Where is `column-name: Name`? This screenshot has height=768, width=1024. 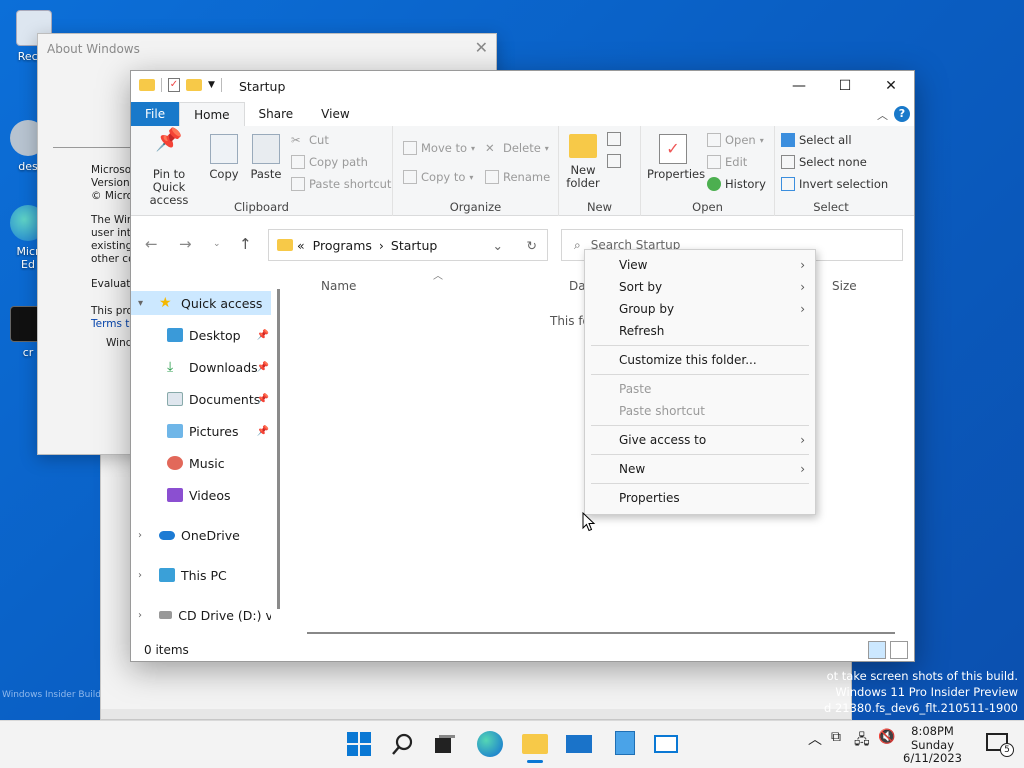
column-name: Name is located at coordinates (338, 286).